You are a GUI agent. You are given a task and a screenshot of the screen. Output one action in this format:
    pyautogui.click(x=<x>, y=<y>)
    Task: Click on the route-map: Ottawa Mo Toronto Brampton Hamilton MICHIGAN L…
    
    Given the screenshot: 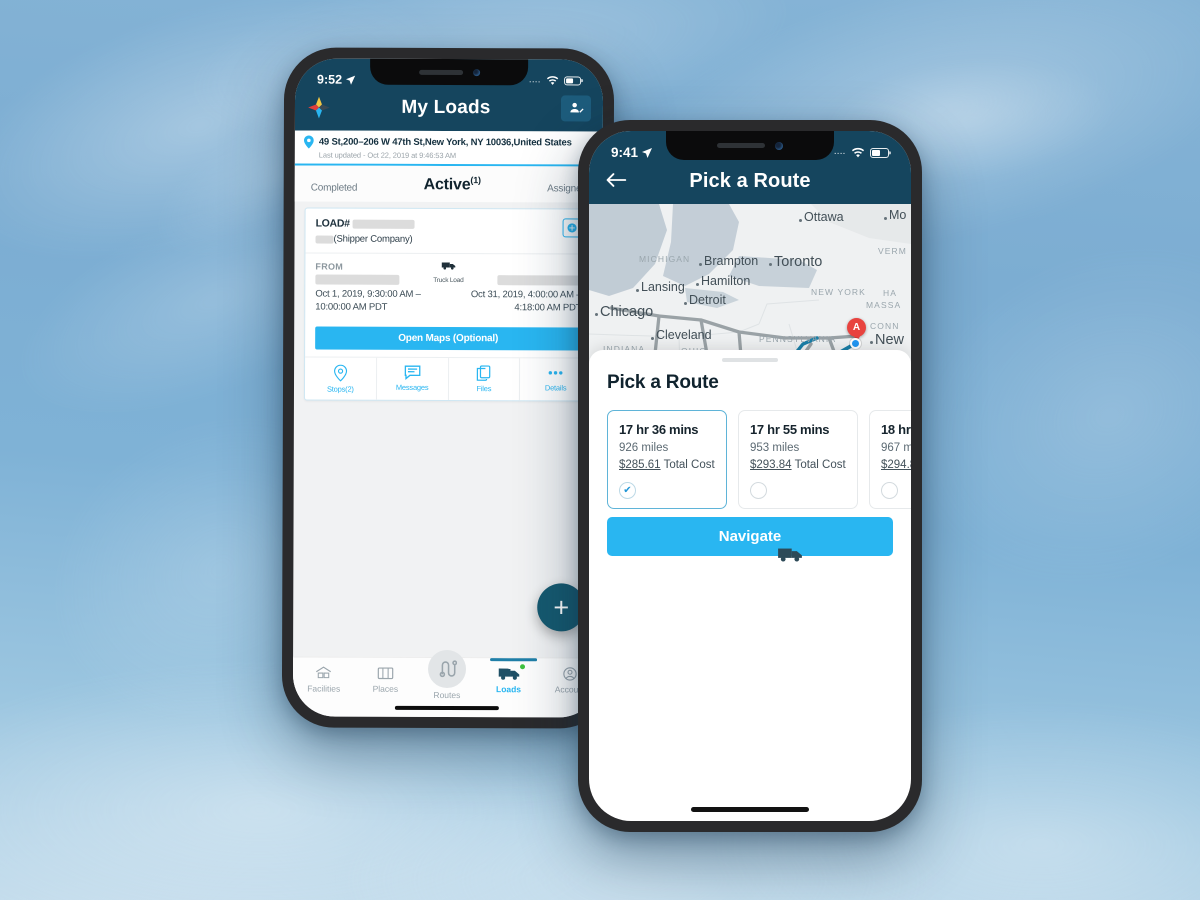 What is the action you would take?
    pyautogui.click(x=750, y=403)
    